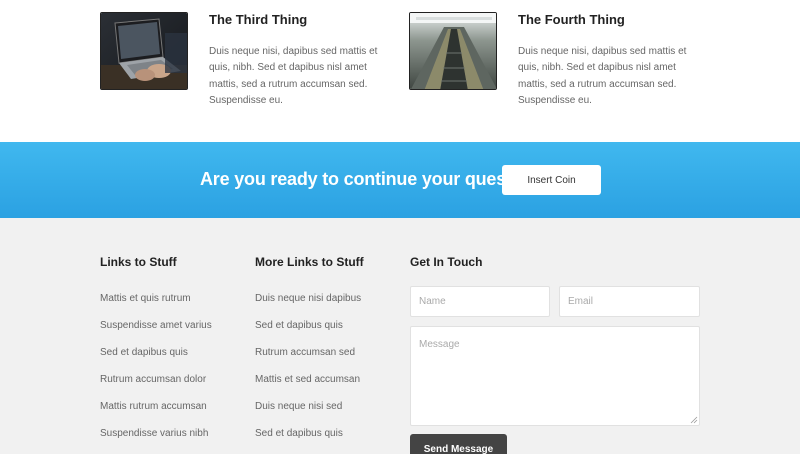  What do you see at coordinates (629, 301) in the screenshot?
I see `email-input` at bounding box center [629, 301].